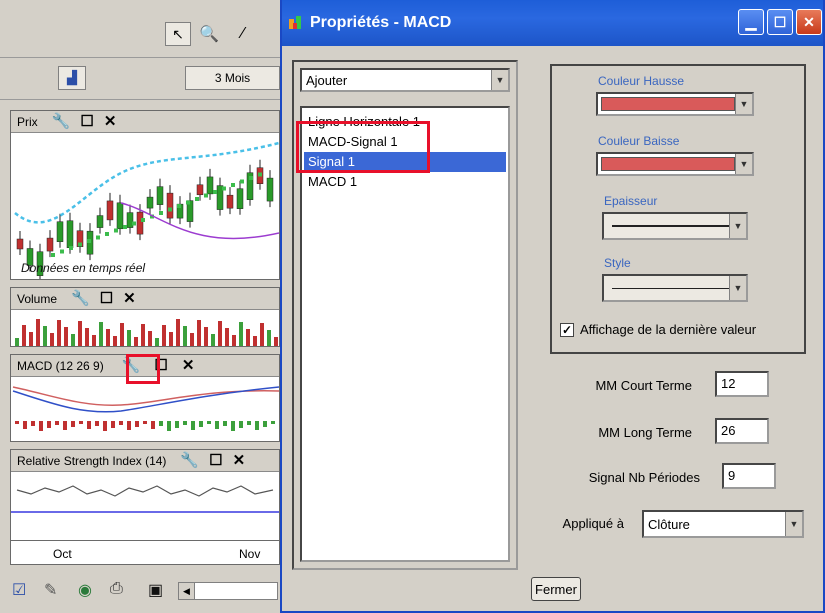 Image resolution: width=825 pixels, height=613 pixels. I want to click on volume-panel: Volume 🔧 ☐ ✕, so click(145, 317).